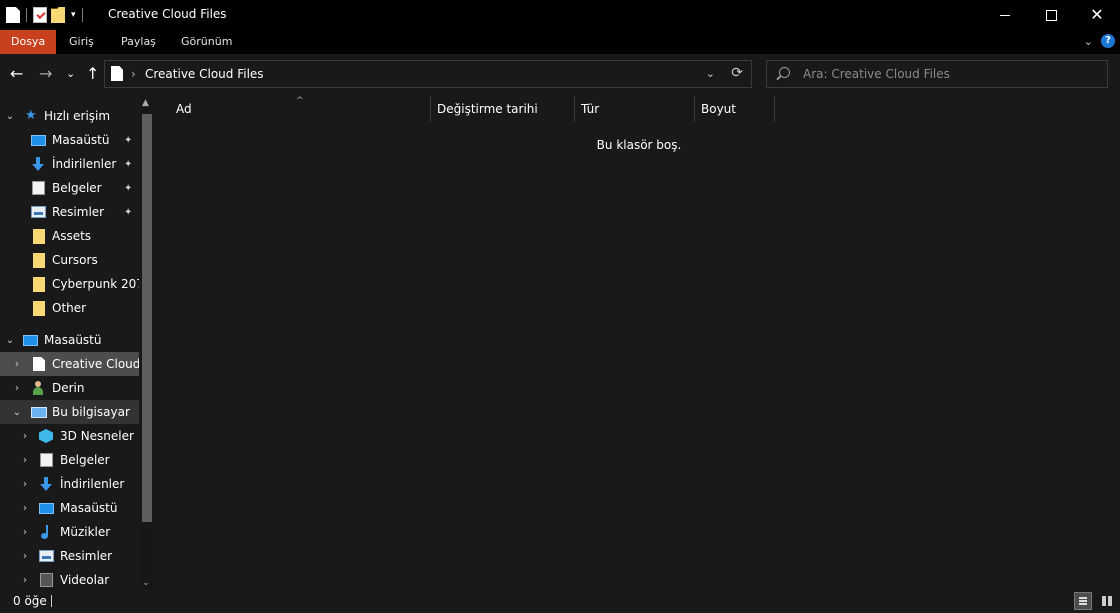 The image size is (1120, 613). Describe the element at coordinates (1005, 15) in the screenshot. I see `minimize-button` at that location.